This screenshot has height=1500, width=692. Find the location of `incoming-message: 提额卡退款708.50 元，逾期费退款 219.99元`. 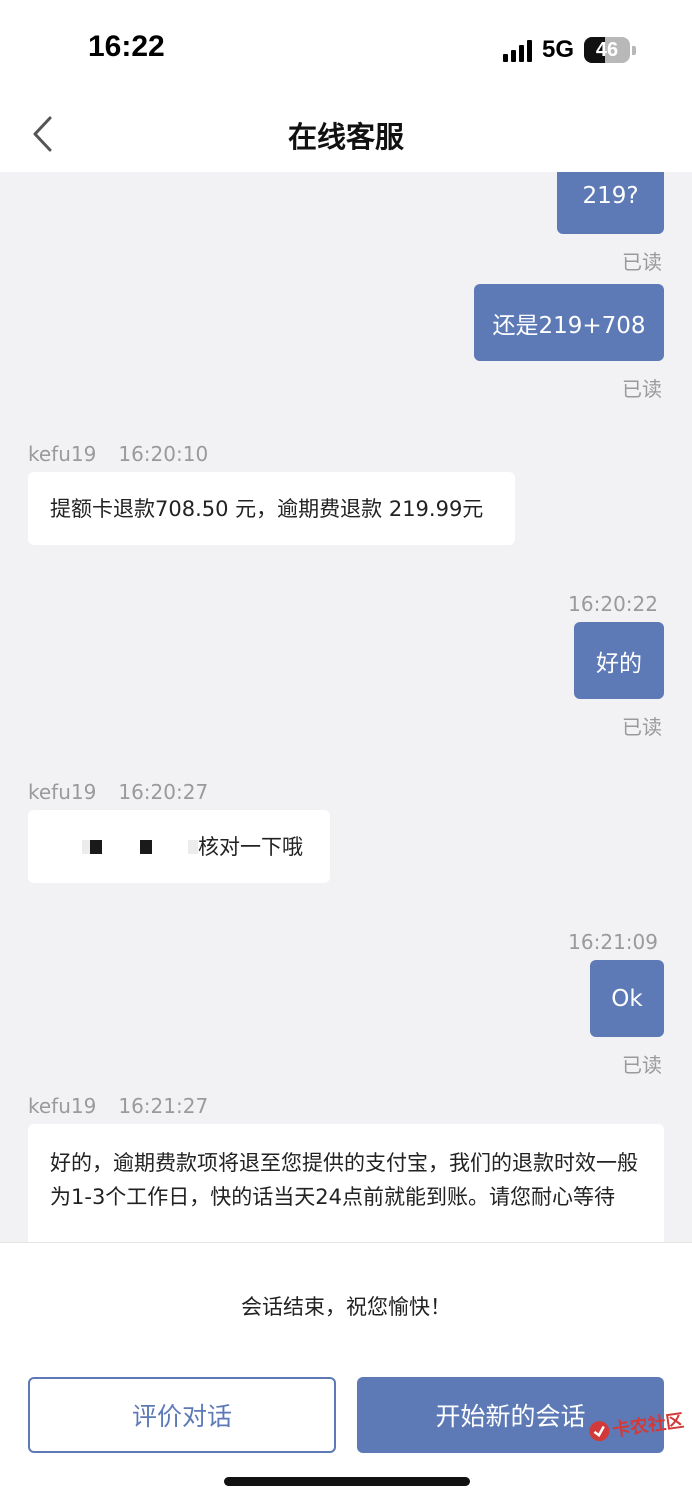

incoming-message: 提额卡退款708.50 元，逾期费退款 219.99元 is located at coordinates (271, 508).